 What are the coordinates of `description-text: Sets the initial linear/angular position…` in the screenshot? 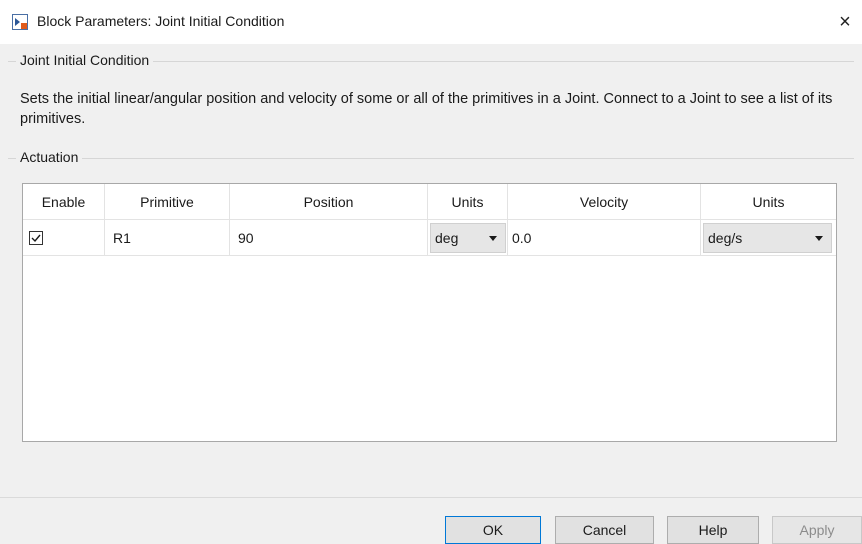 It's located at (426, 109).